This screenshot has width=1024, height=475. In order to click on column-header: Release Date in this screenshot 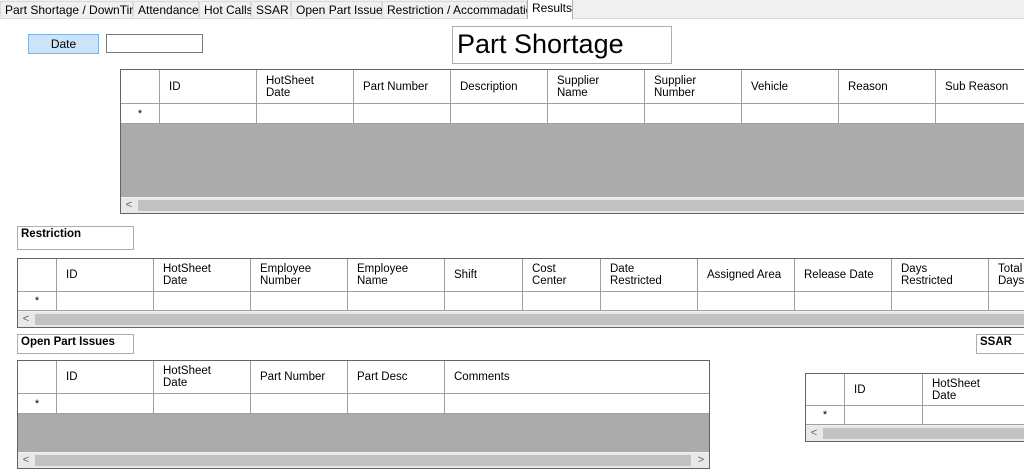, I will do `click(843, 275)`.